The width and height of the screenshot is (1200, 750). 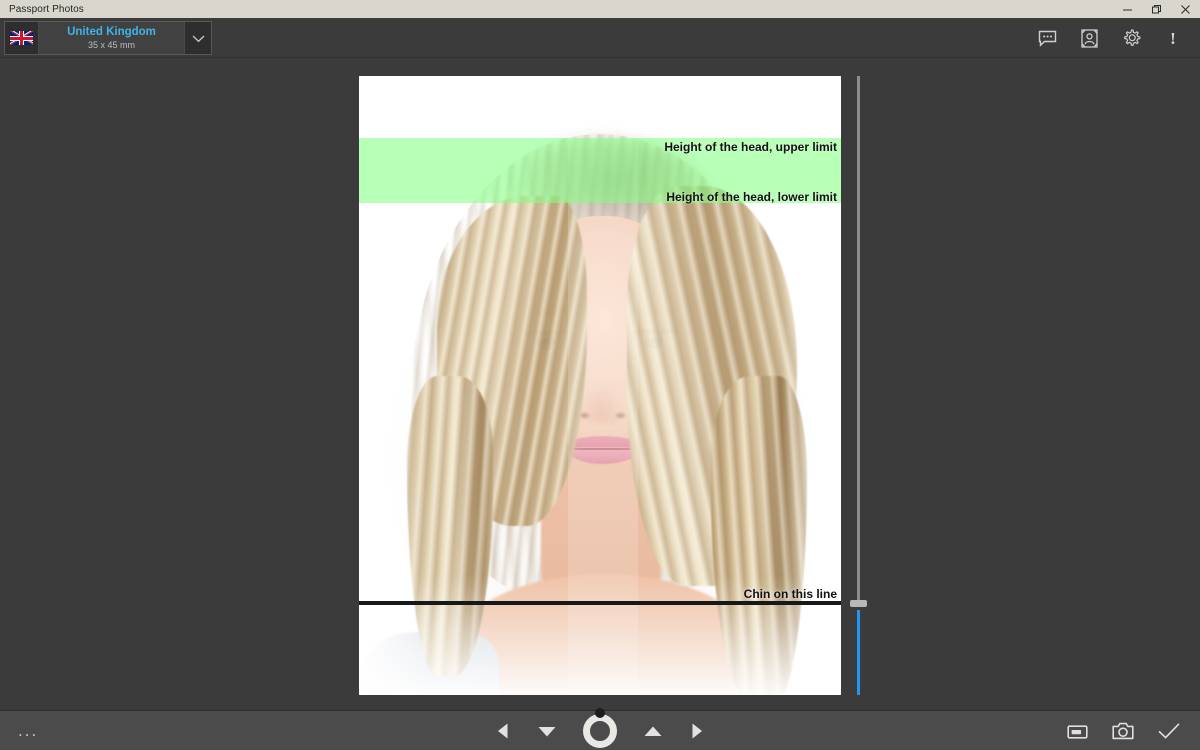 What do you see at coordinates (858, 603) in the screenshot?
I see `slider-thumb` at bounding box center [858, 603].